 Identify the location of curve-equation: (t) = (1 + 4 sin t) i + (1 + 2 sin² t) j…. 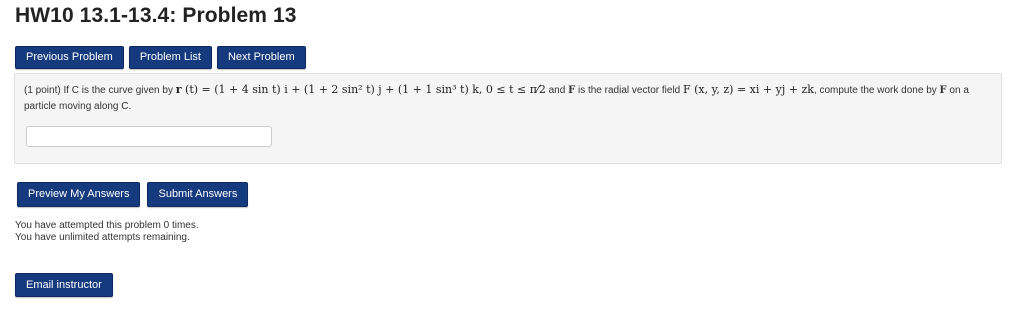
(363, 89).